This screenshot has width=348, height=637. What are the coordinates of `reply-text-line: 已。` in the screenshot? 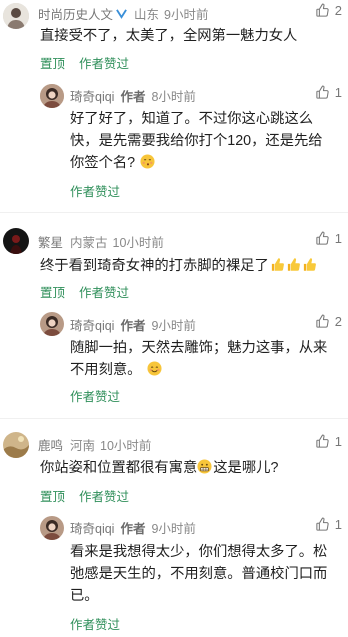 It's located at (84, 596).